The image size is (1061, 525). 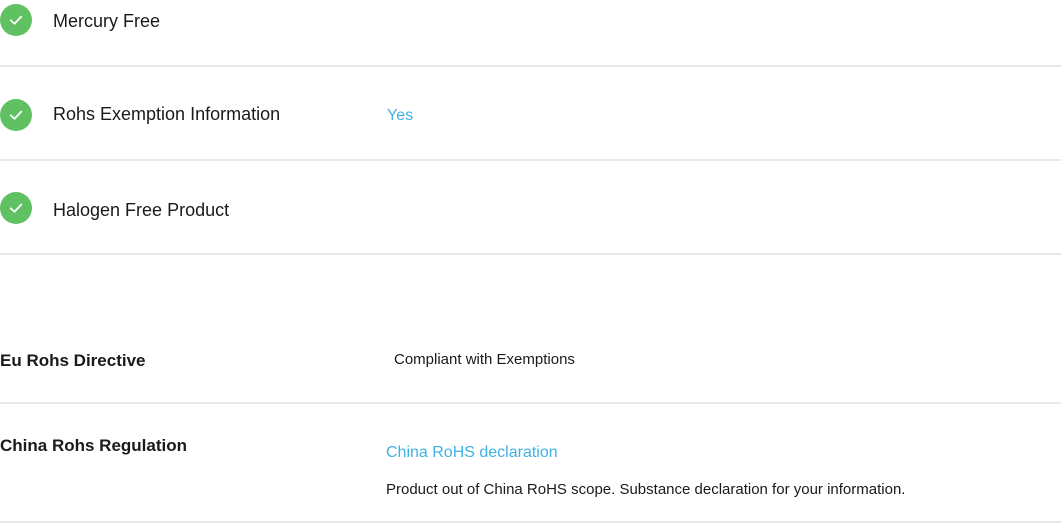 I want to click on feature-label: Mercury Free, so click(x=107, y=21).